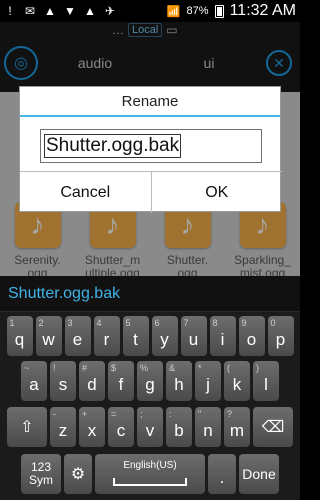 The width and height of the screenshot is (320, 500). What do you see at coordinates (222, 474) in the screenshot?
I see `period-key: .` at bounding box center [222, 474].